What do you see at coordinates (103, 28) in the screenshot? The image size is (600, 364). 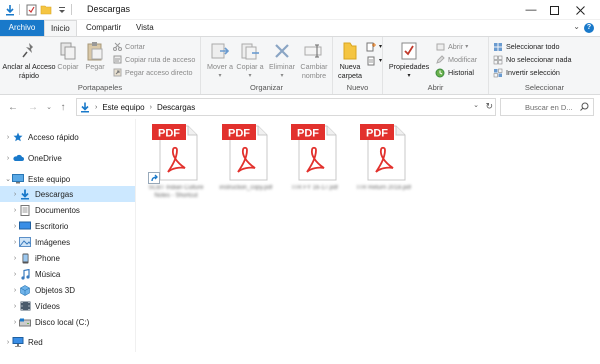 I see `tab-compartir: Compartir` at bounding box center [103, 28].